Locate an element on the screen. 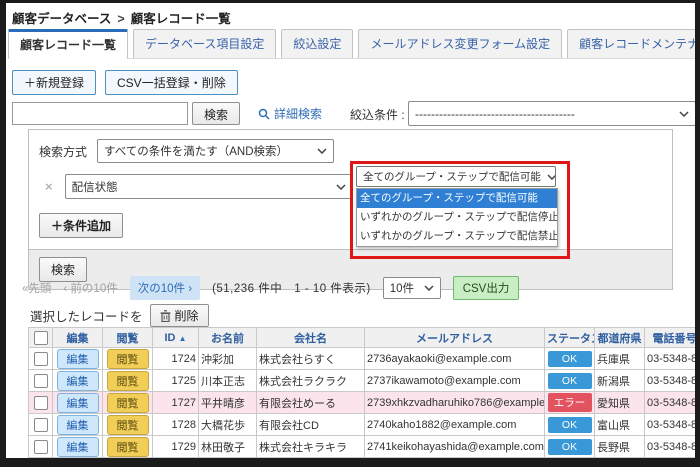 This screenshot has width=700, height=467. delivery-status-select: 全てのグループ・ステップで配信可能 is located at coordinates (456, 176).